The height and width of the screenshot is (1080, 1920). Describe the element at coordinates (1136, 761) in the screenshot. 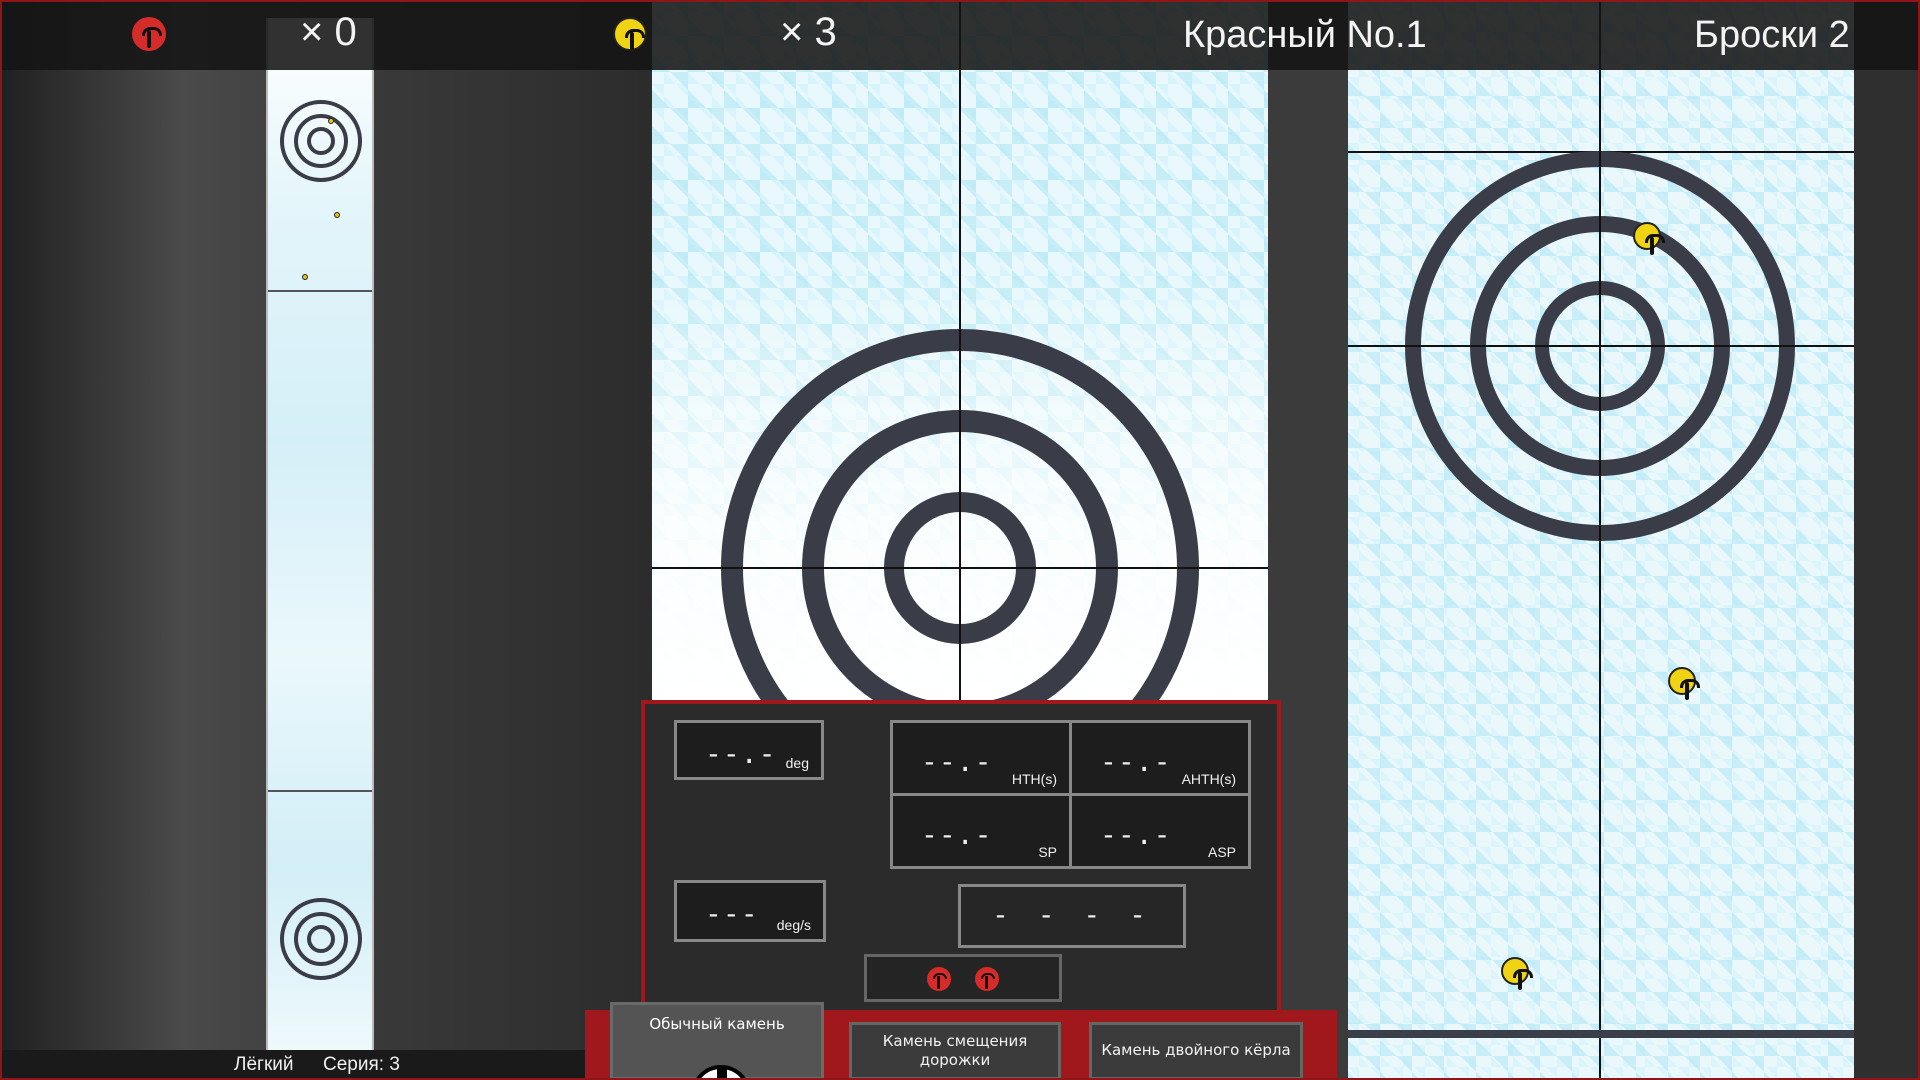

I see `ahth-value: --.-` at that location.